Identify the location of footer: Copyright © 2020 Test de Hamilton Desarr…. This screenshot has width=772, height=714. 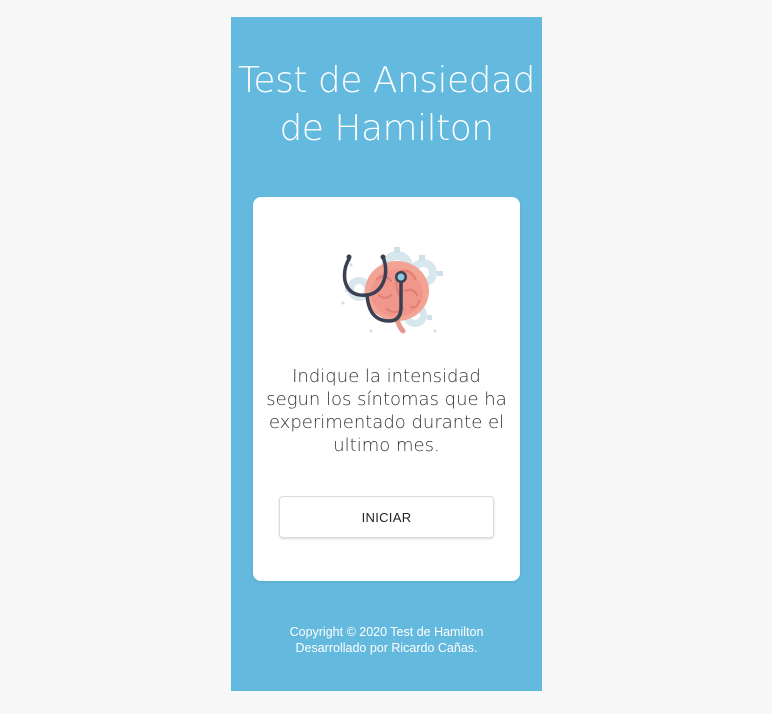
(386, 640).